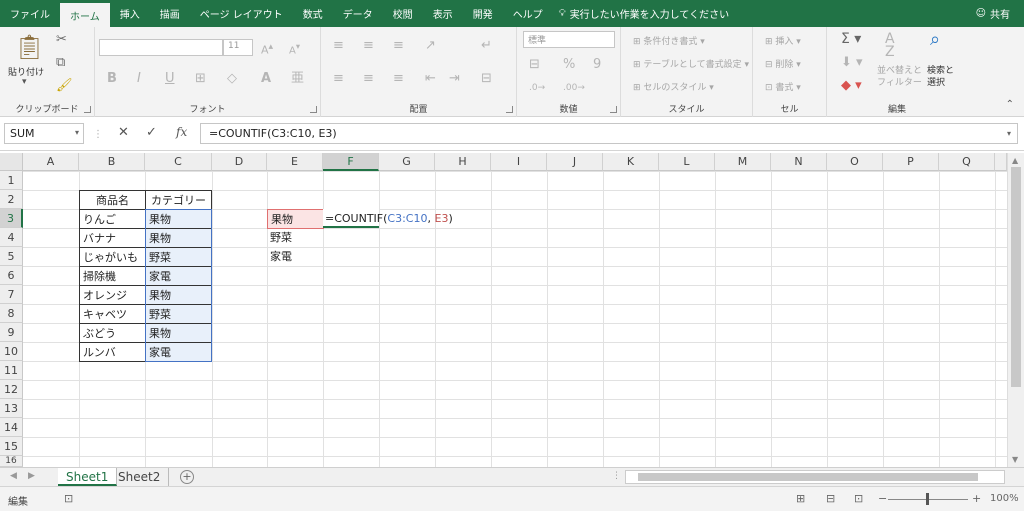  What do you see at coordinates (936, 81) in the screenshot?
I see `find-select-label-2: 選択` at bounding box center [936, 81].